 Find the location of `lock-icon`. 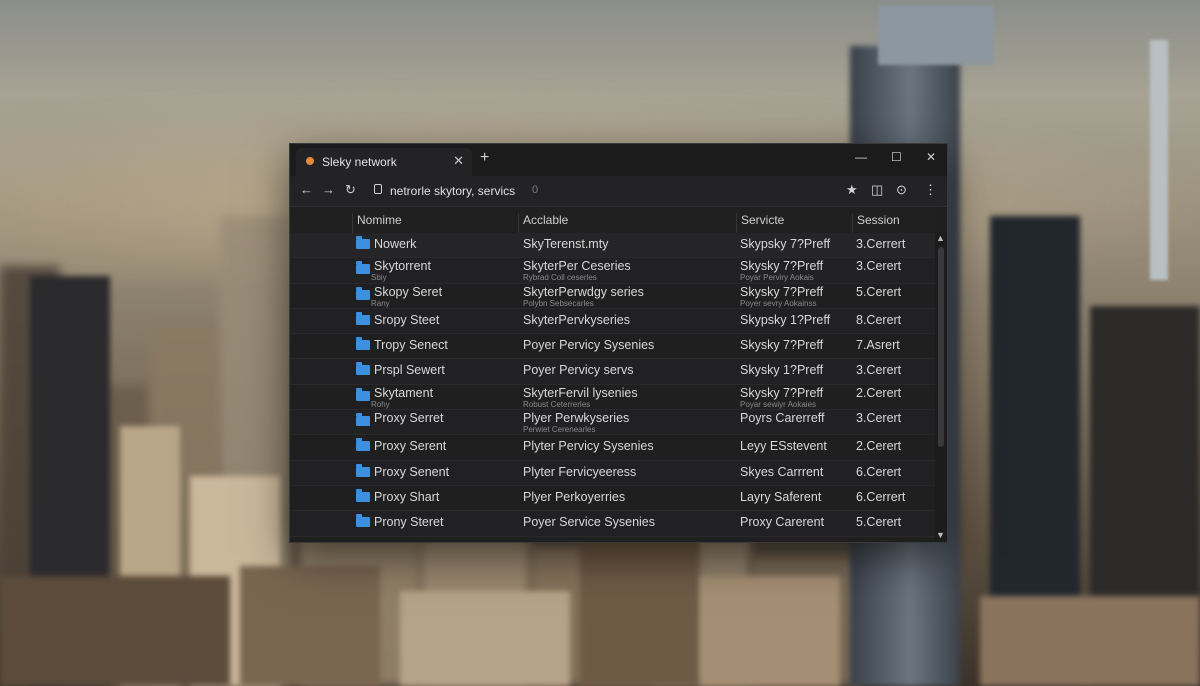

lock-icon is located at coordinates (378, 189).